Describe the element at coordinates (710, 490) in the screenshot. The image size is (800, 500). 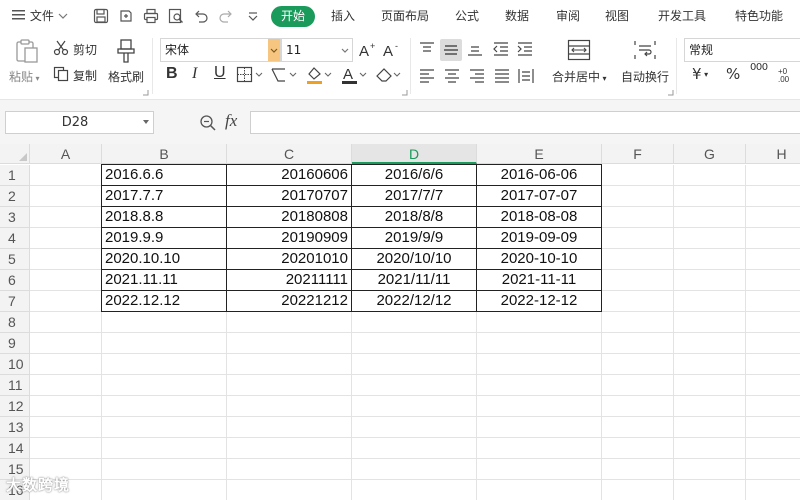
I see `cell-g16` at that location.